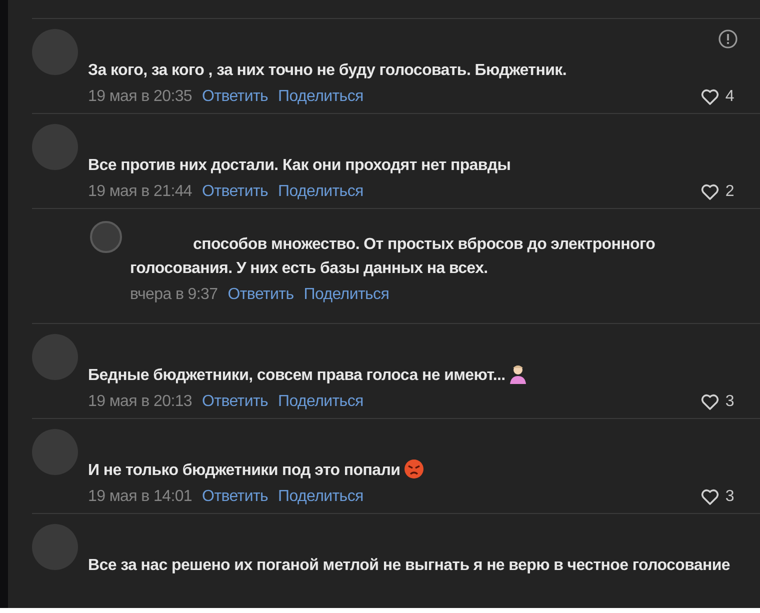 This screenshot has height=613, width=760. Describe the element at coordinates (328, 71) in the screenshot. I see `comment-text: За кого, за кого , за них точно не буду голосовать. Бюджетник.` at that location.